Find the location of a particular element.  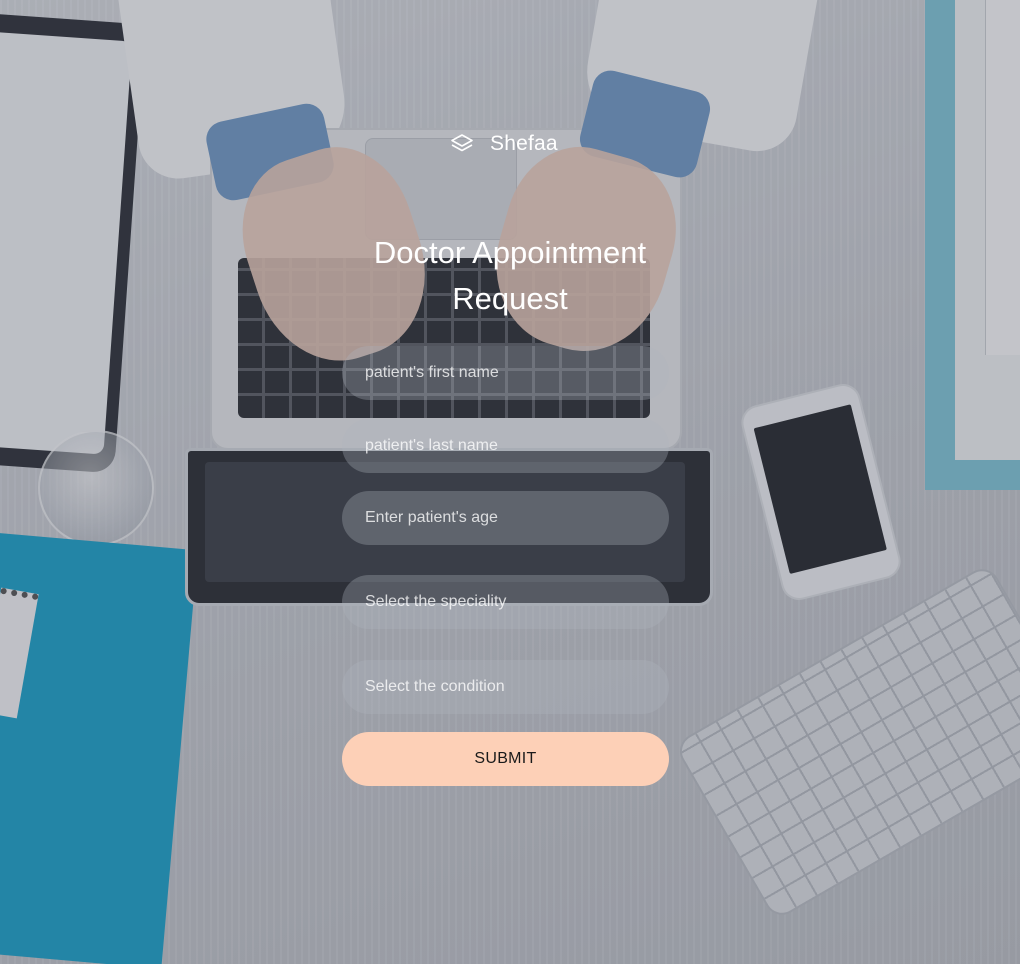

condition-select: Select the condition is located at coordinates (505, 687).